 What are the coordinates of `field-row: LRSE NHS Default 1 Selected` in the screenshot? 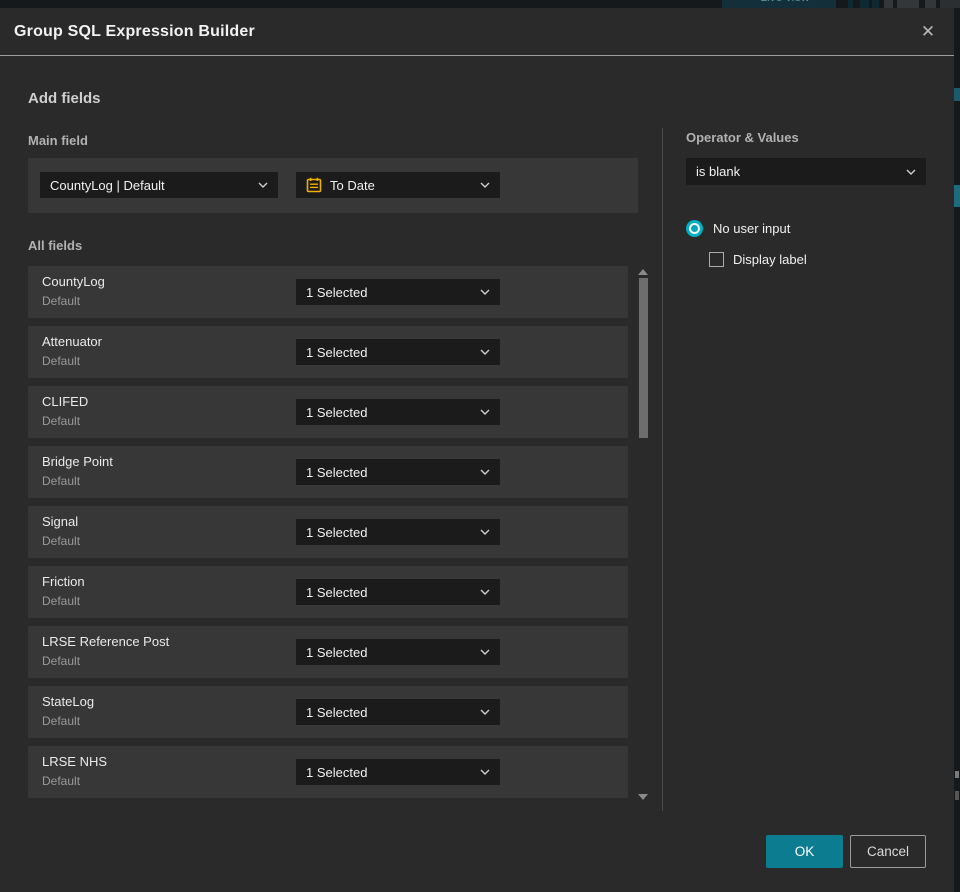 It's located at (328, 772).